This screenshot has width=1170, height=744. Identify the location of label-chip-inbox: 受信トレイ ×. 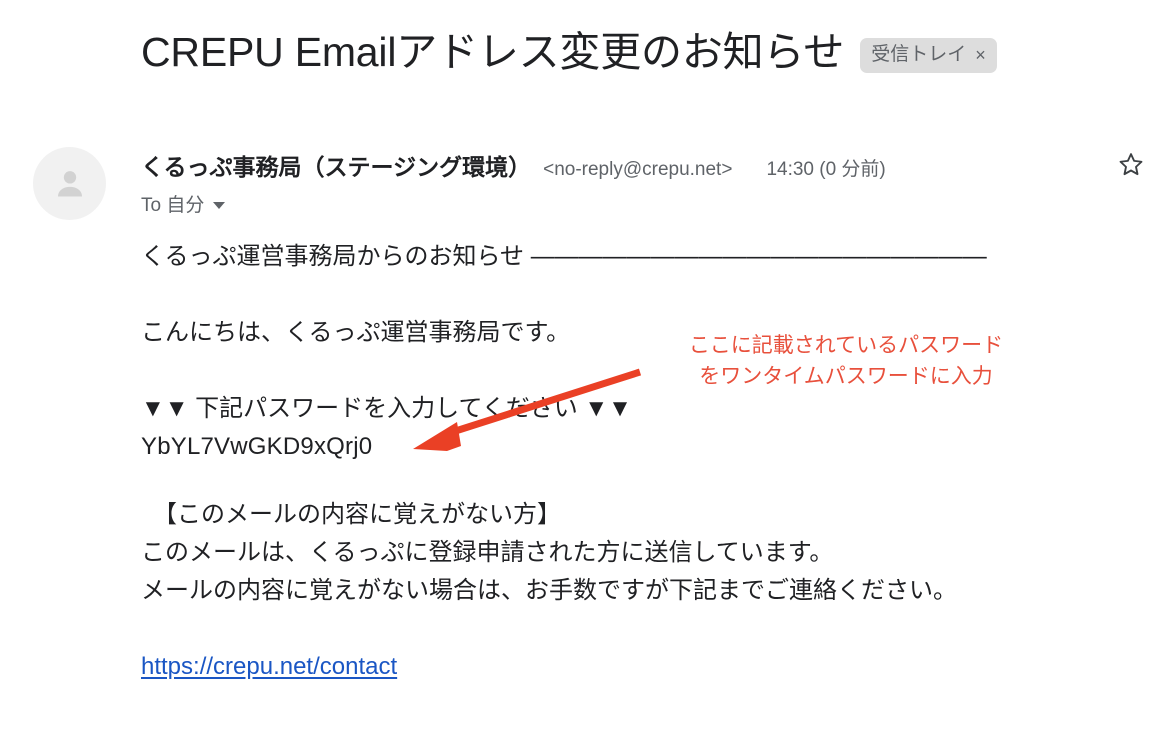
(928, 55).